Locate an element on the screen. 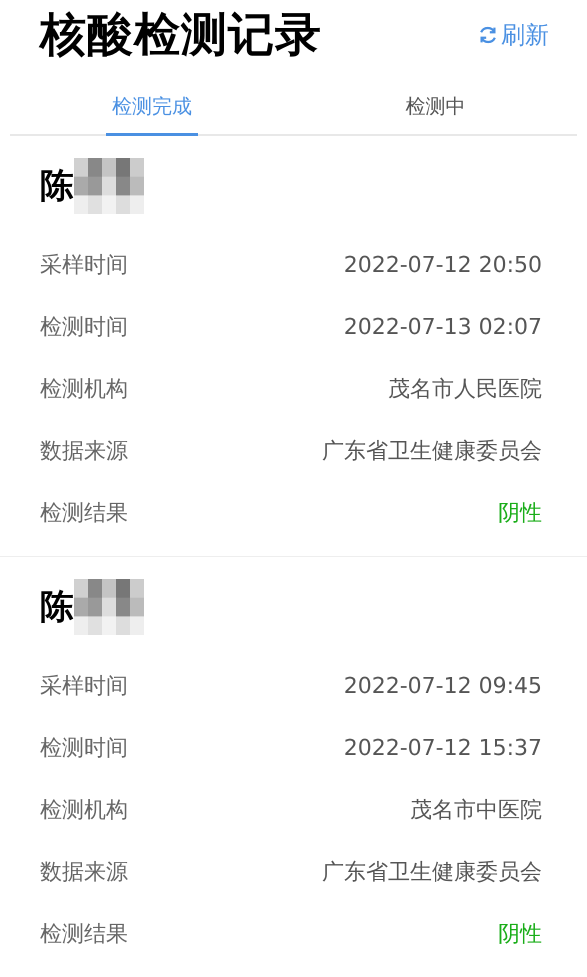 The width and height of the screenshot is (587, 977). refresh-icon is located at coordinates (488, 35).